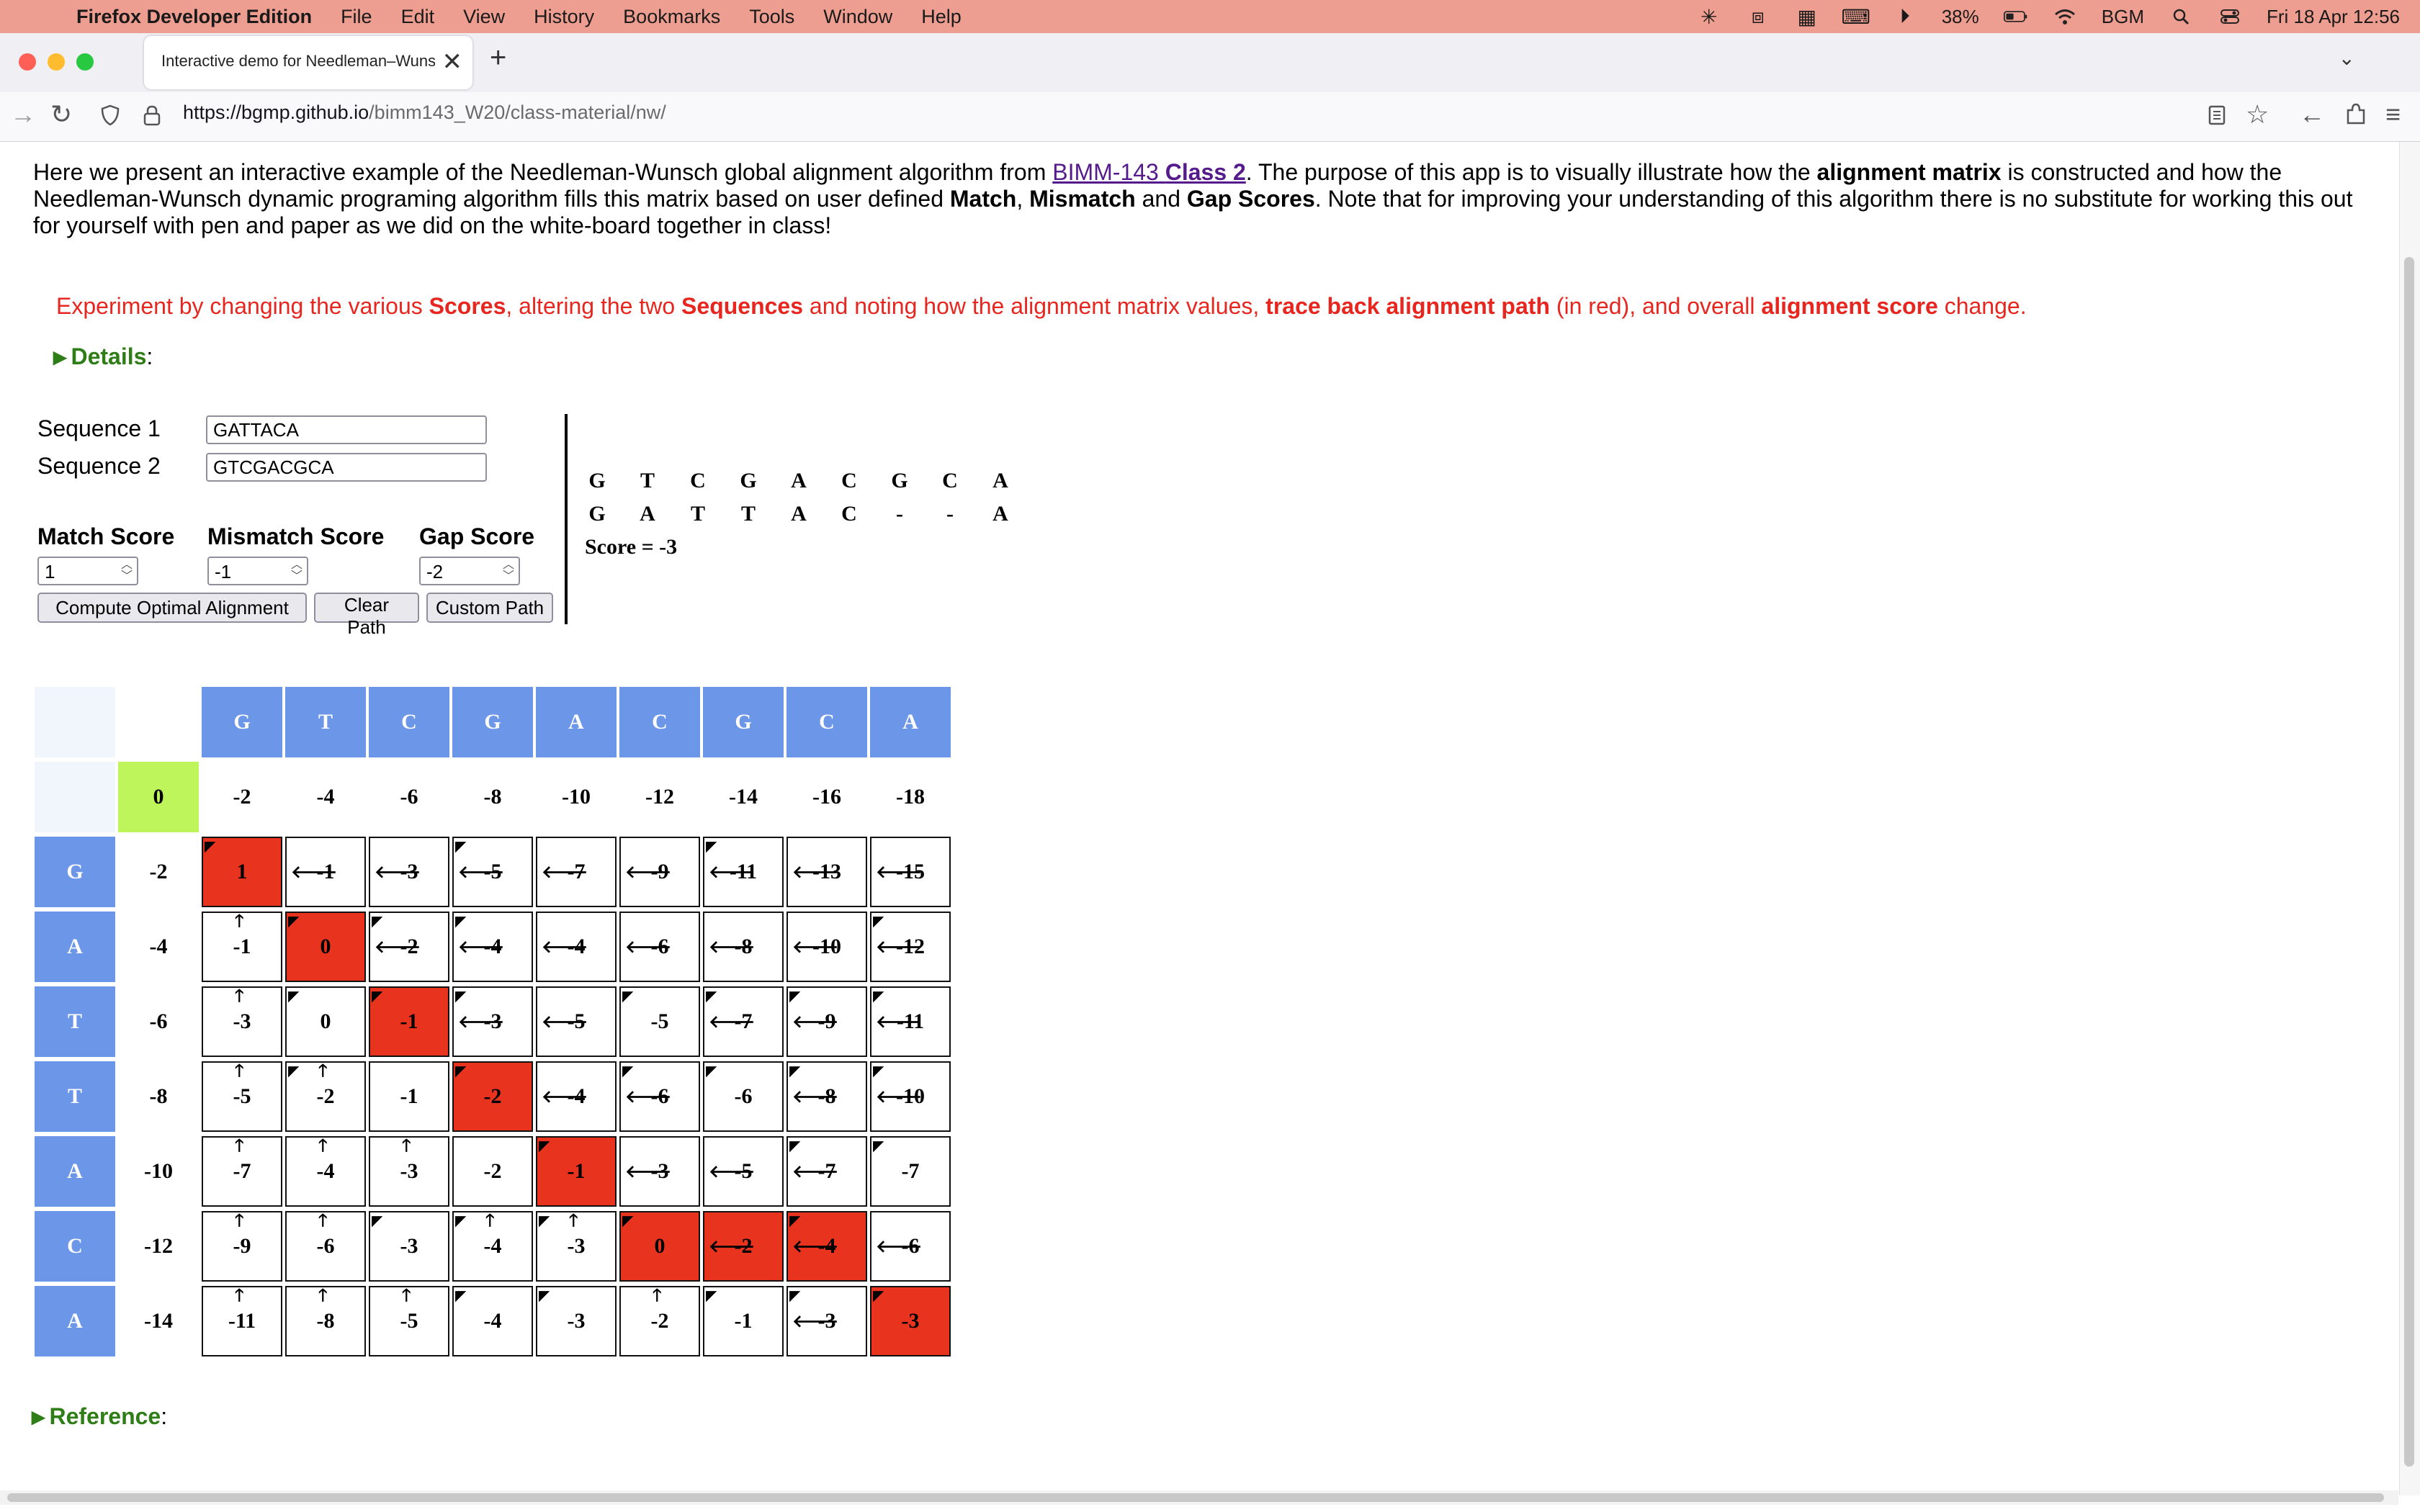 The width and height of the screenshot is (2420, 1512). I want to click on scrollbar-thumb, so click(2409, 862).